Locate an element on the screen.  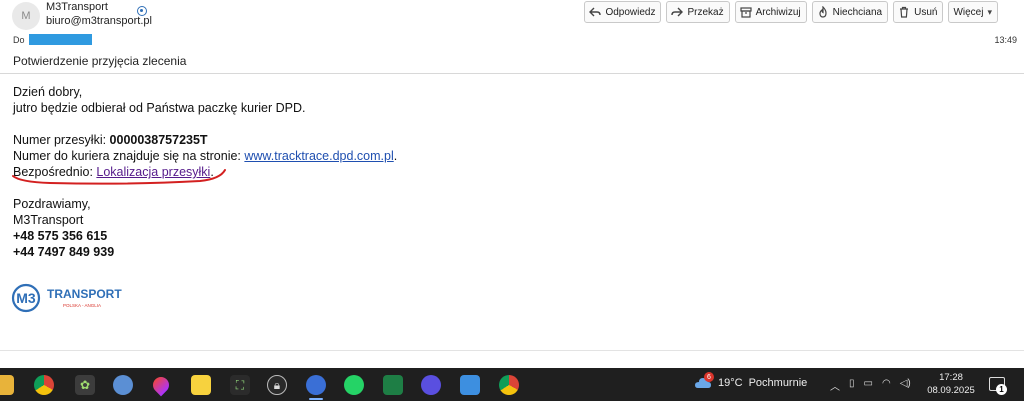
reply-icon is located at coordinates (595, 12).